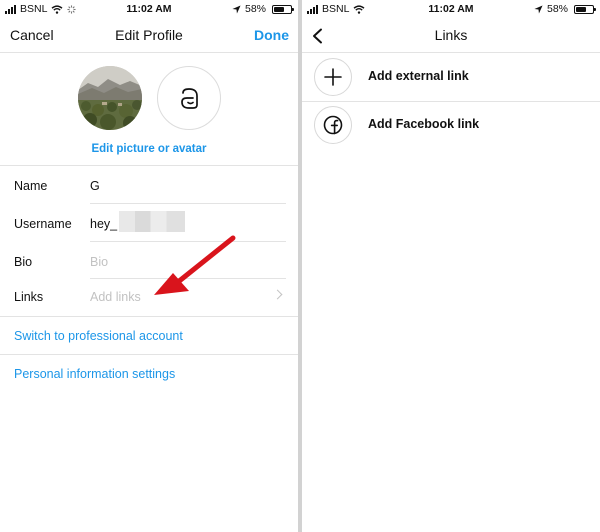 This screenshot has width=600, height=532. Describe the element at coordinates (188, 203) in the screenshot. I see `field-underline` at that location.